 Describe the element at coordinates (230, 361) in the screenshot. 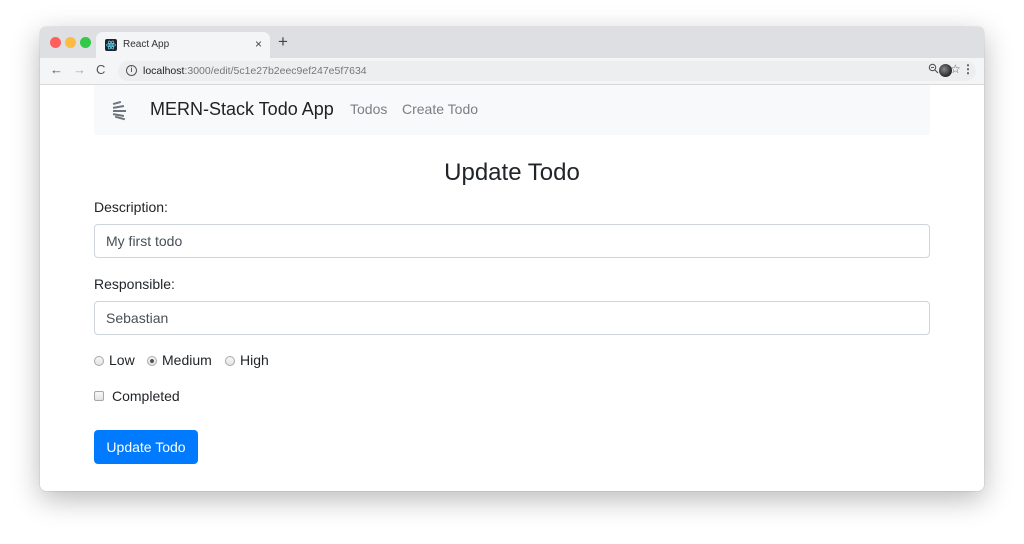

I see `priority-high-radio` at that location.